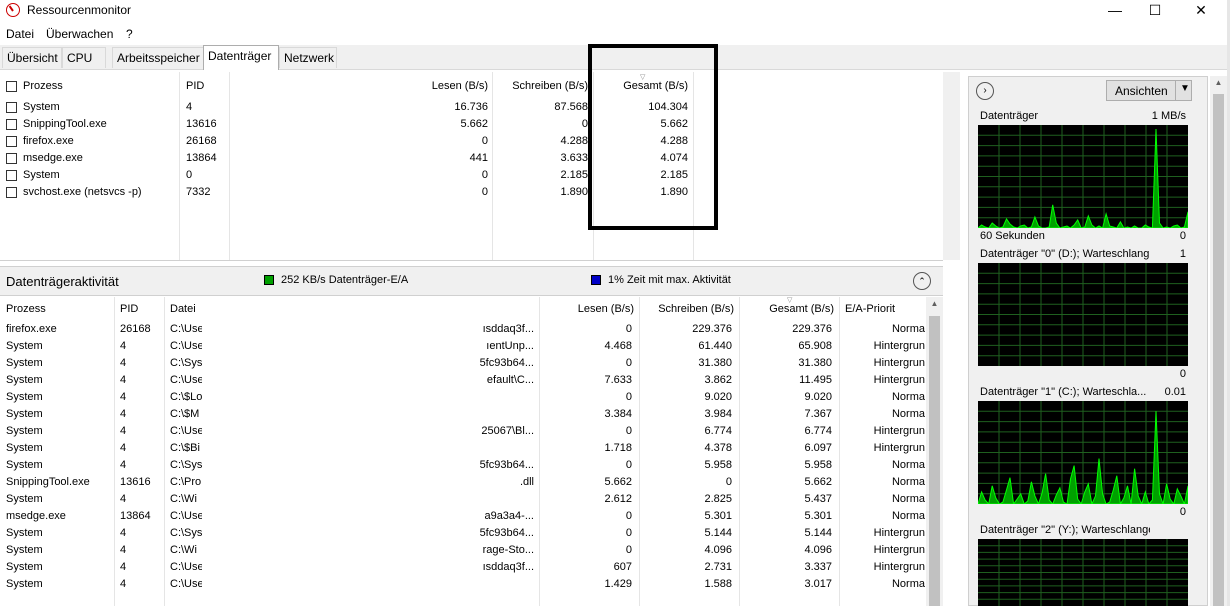 This screenshot has width=1230, height=609. I want to click on activity-header-file: Datei, so click(183, 309).